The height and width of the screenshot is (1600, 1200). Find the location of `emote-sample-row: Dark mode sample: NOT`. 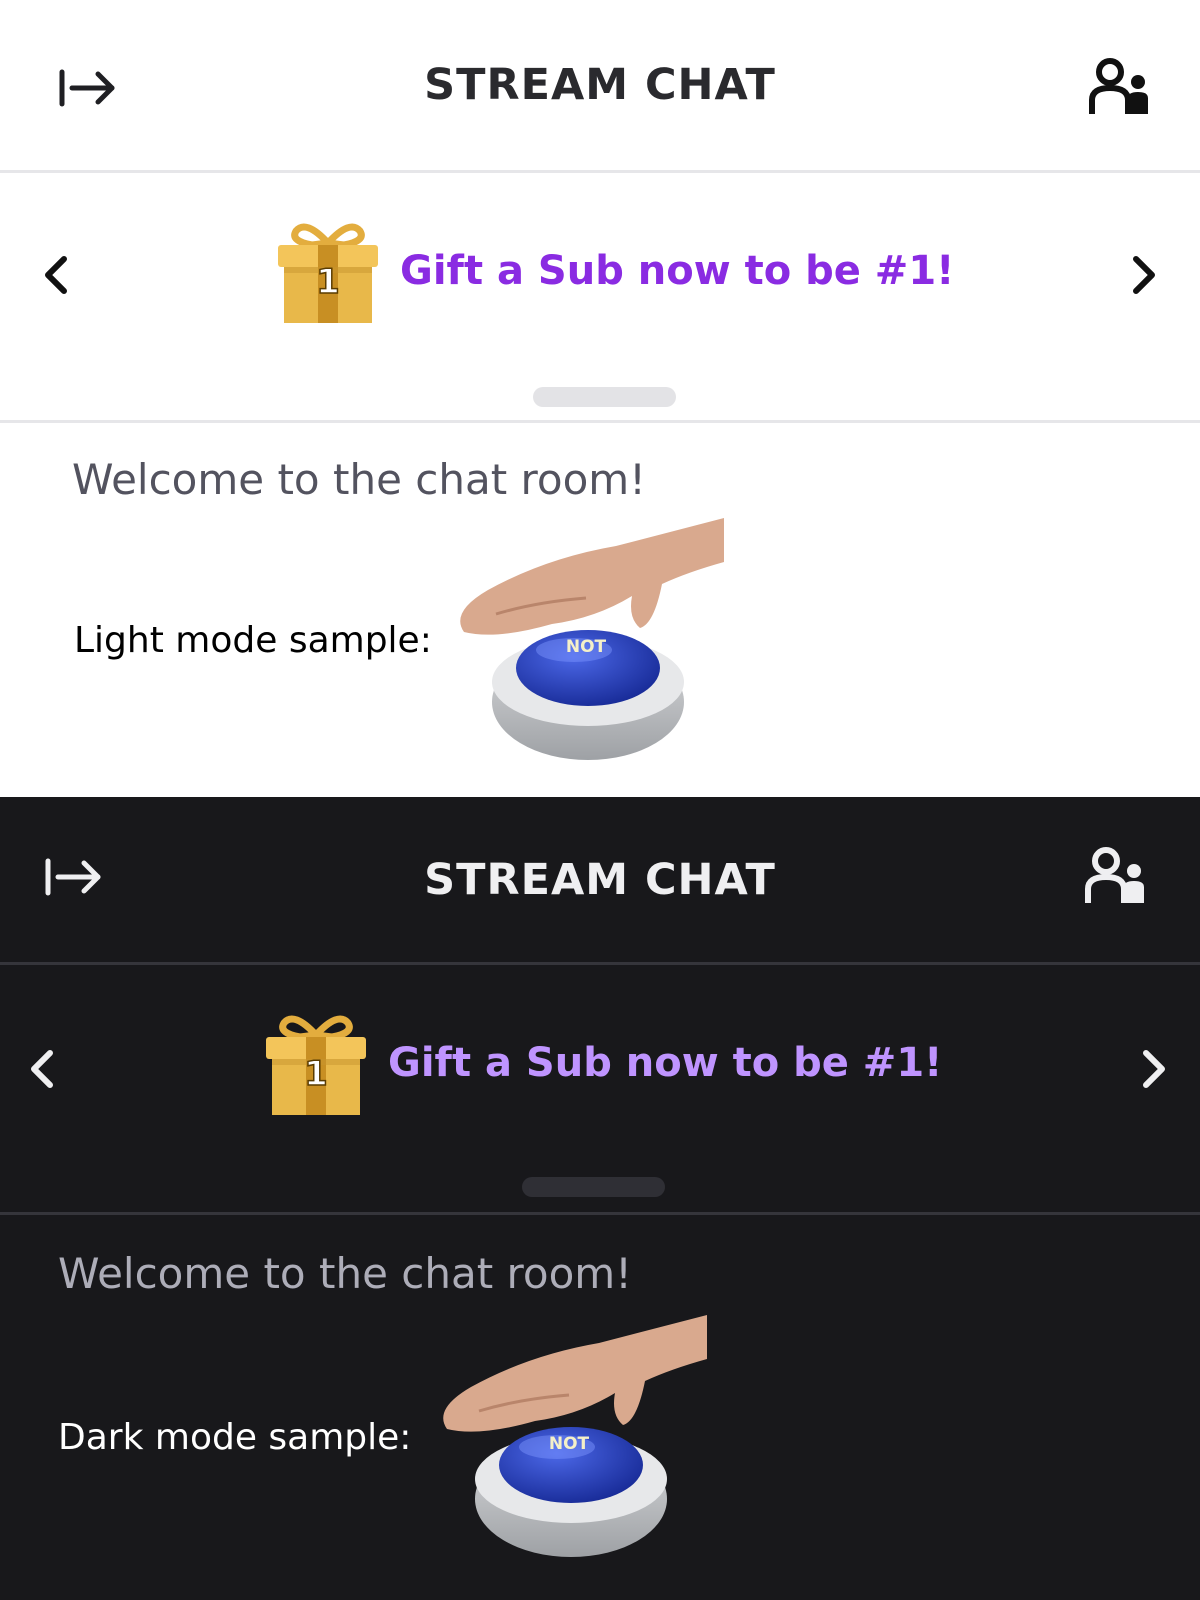

emote-sample-row: Dark mode sample: NOT is located at coordinates (383, 1437).